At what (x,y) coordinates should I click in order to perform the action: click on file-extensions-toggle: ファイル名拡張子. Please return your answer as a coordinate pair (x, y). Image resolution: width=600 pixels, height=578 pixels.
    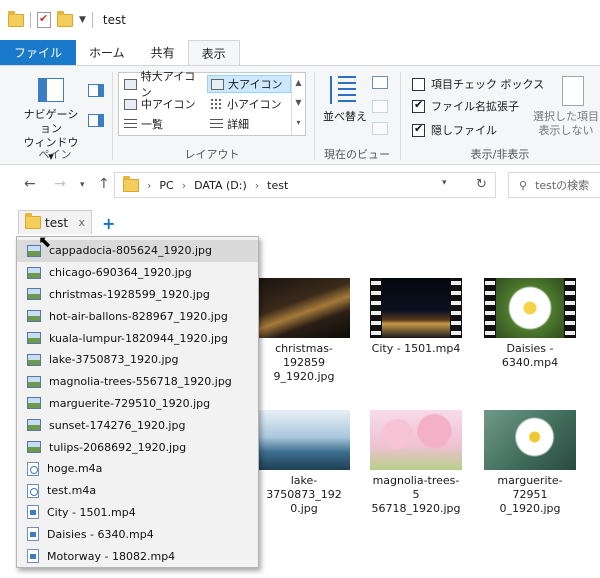
    Looking at the image, I should click on (465, 106).